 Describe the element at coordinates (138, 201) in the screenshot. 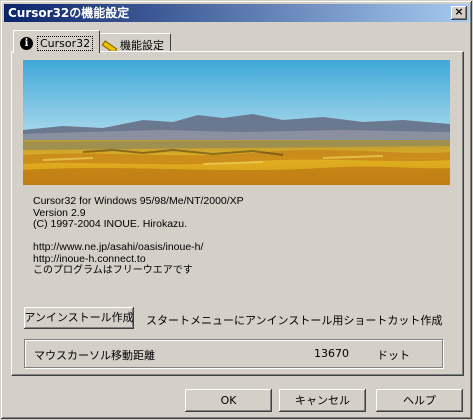

I see `about-line-product: Cursor32 for Windows 95/98/Me/NT/2000/XP` at that location.